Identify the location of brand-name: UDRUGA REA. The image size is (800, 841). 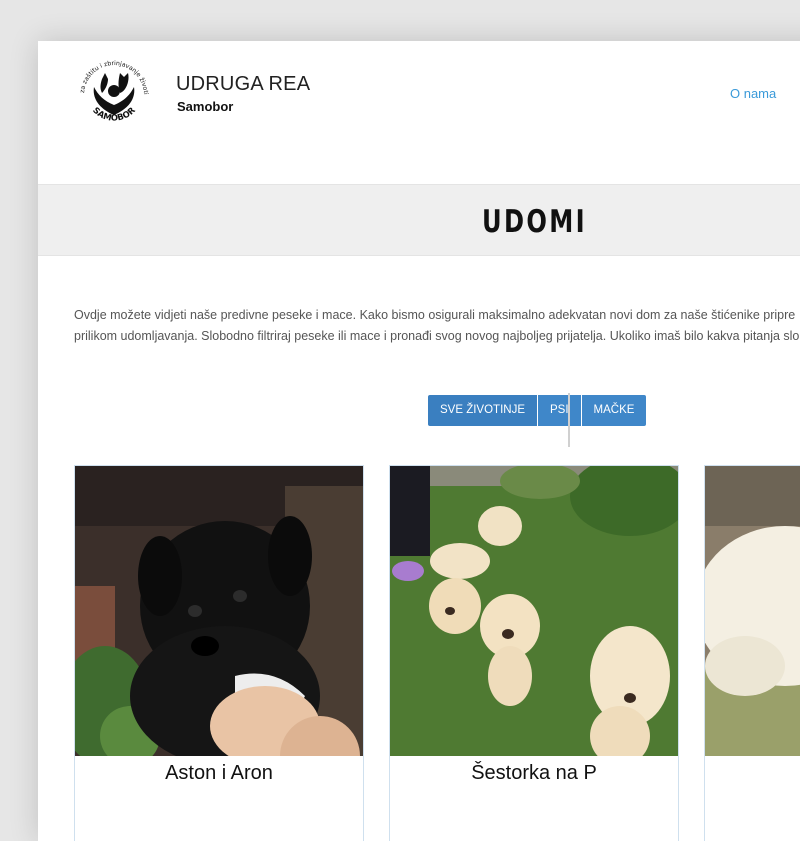
(243, 84).